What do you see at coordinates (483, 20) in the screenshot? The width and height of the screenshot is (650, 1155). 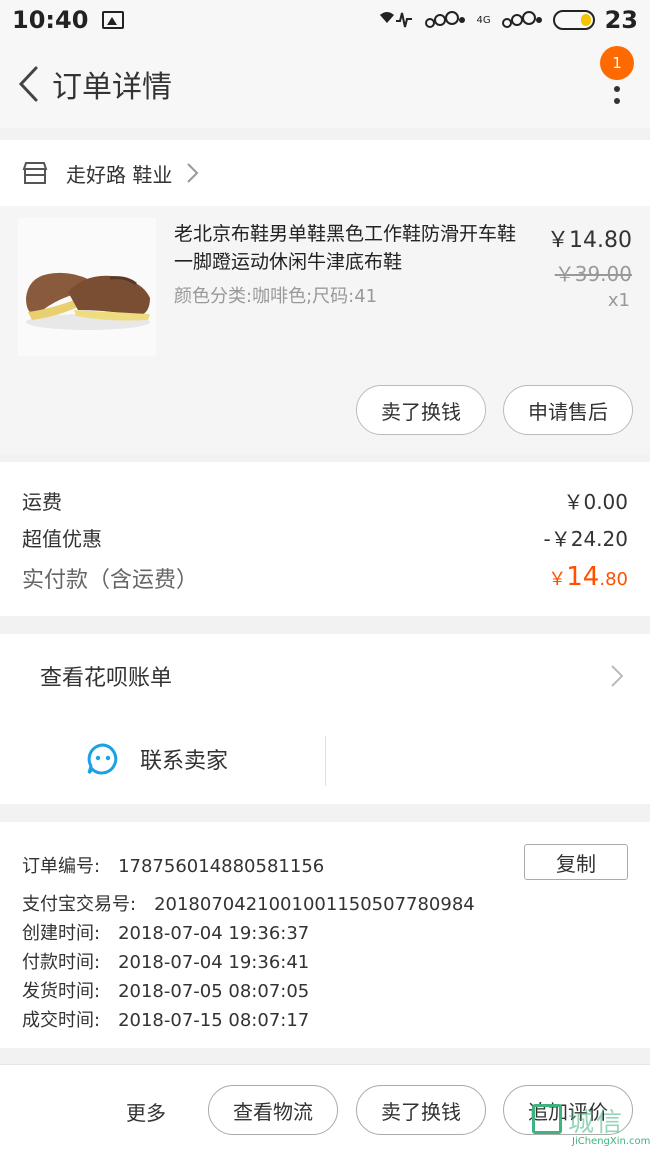 I see `network-type: 4G` at bounding box center [483, 20].